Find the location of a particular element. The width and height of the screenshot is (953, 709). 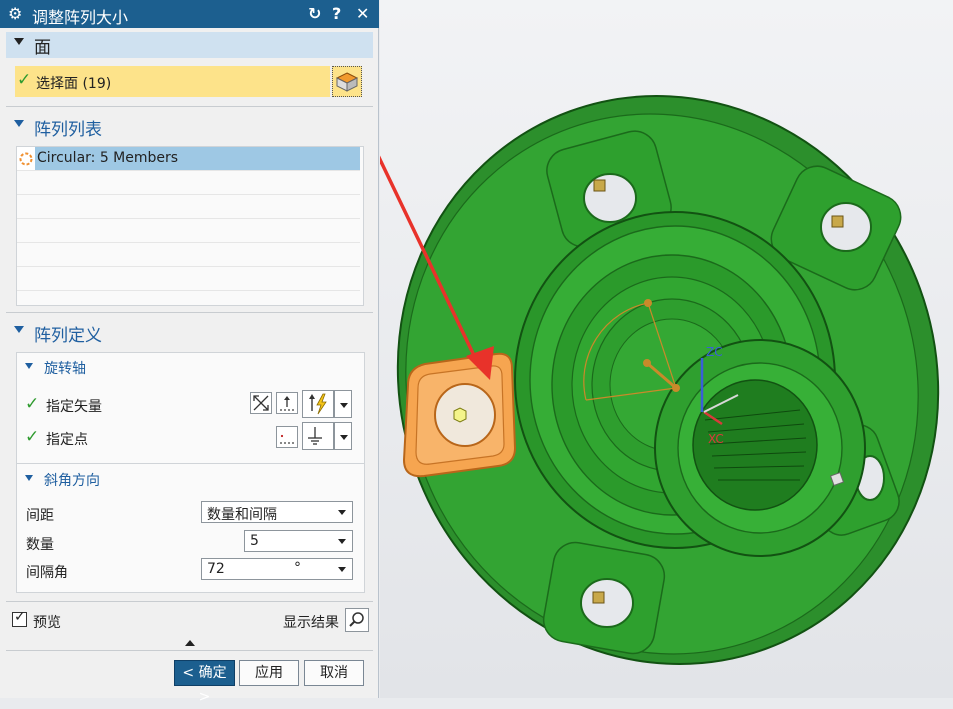

face-select-icon is located at coordinates (347, 82).